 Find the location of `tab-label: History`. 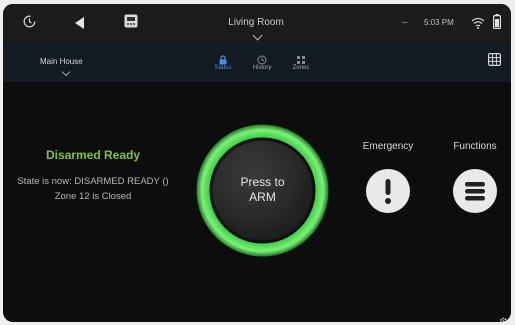

tab-label: History is located at coordinates (262, 68).